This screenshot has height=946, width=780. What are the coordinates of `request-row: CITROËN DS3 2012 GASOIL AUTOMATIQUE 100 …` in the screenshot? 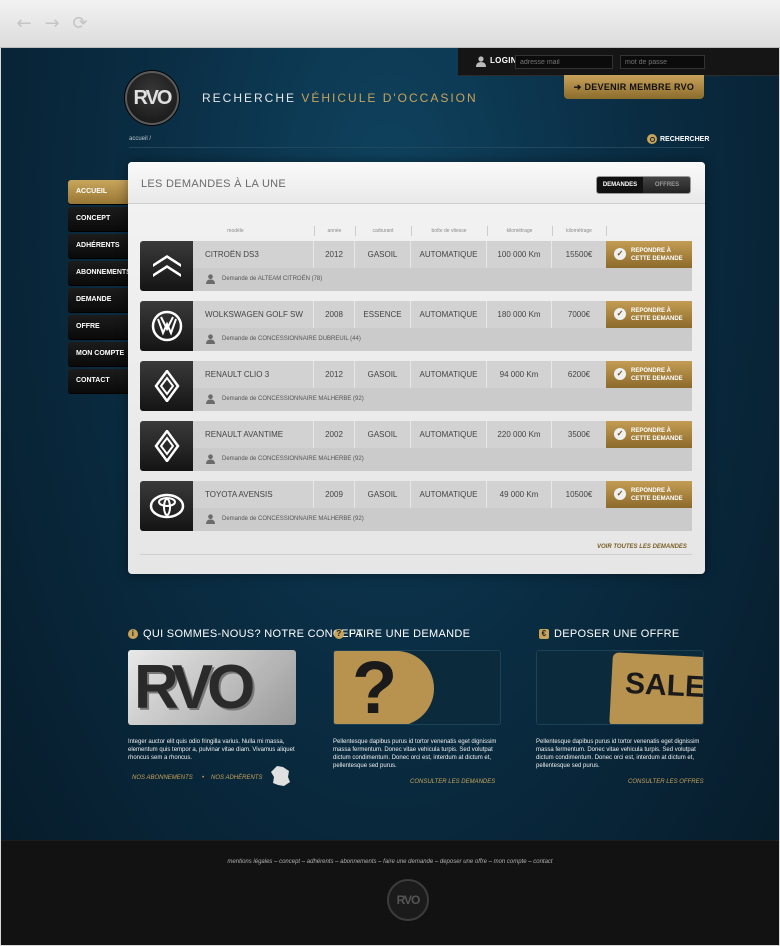 It's located at (416, 266).